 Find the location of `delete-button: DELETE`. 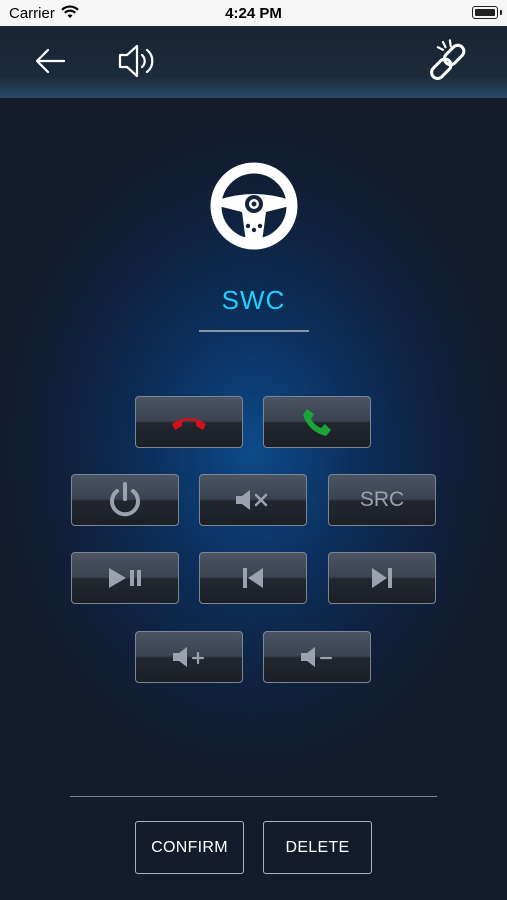

delete-button: DELETE is located at coordinates (317, 847).